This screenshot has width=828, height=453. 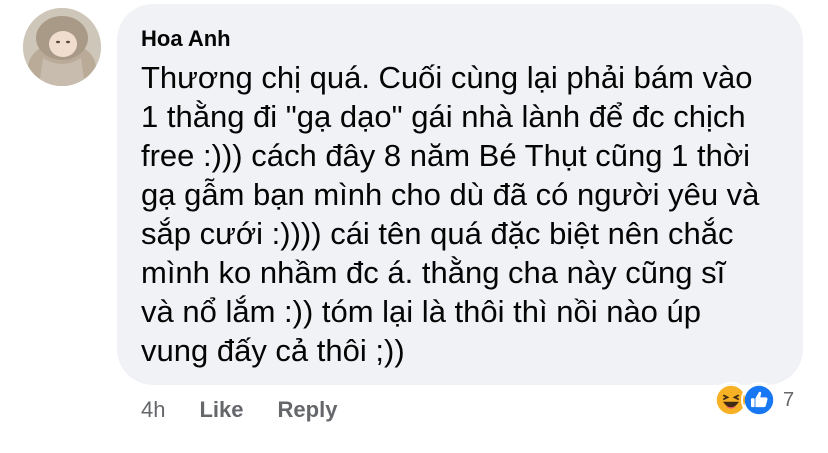 I want to click on like-icon, so click(x=759, y=400).